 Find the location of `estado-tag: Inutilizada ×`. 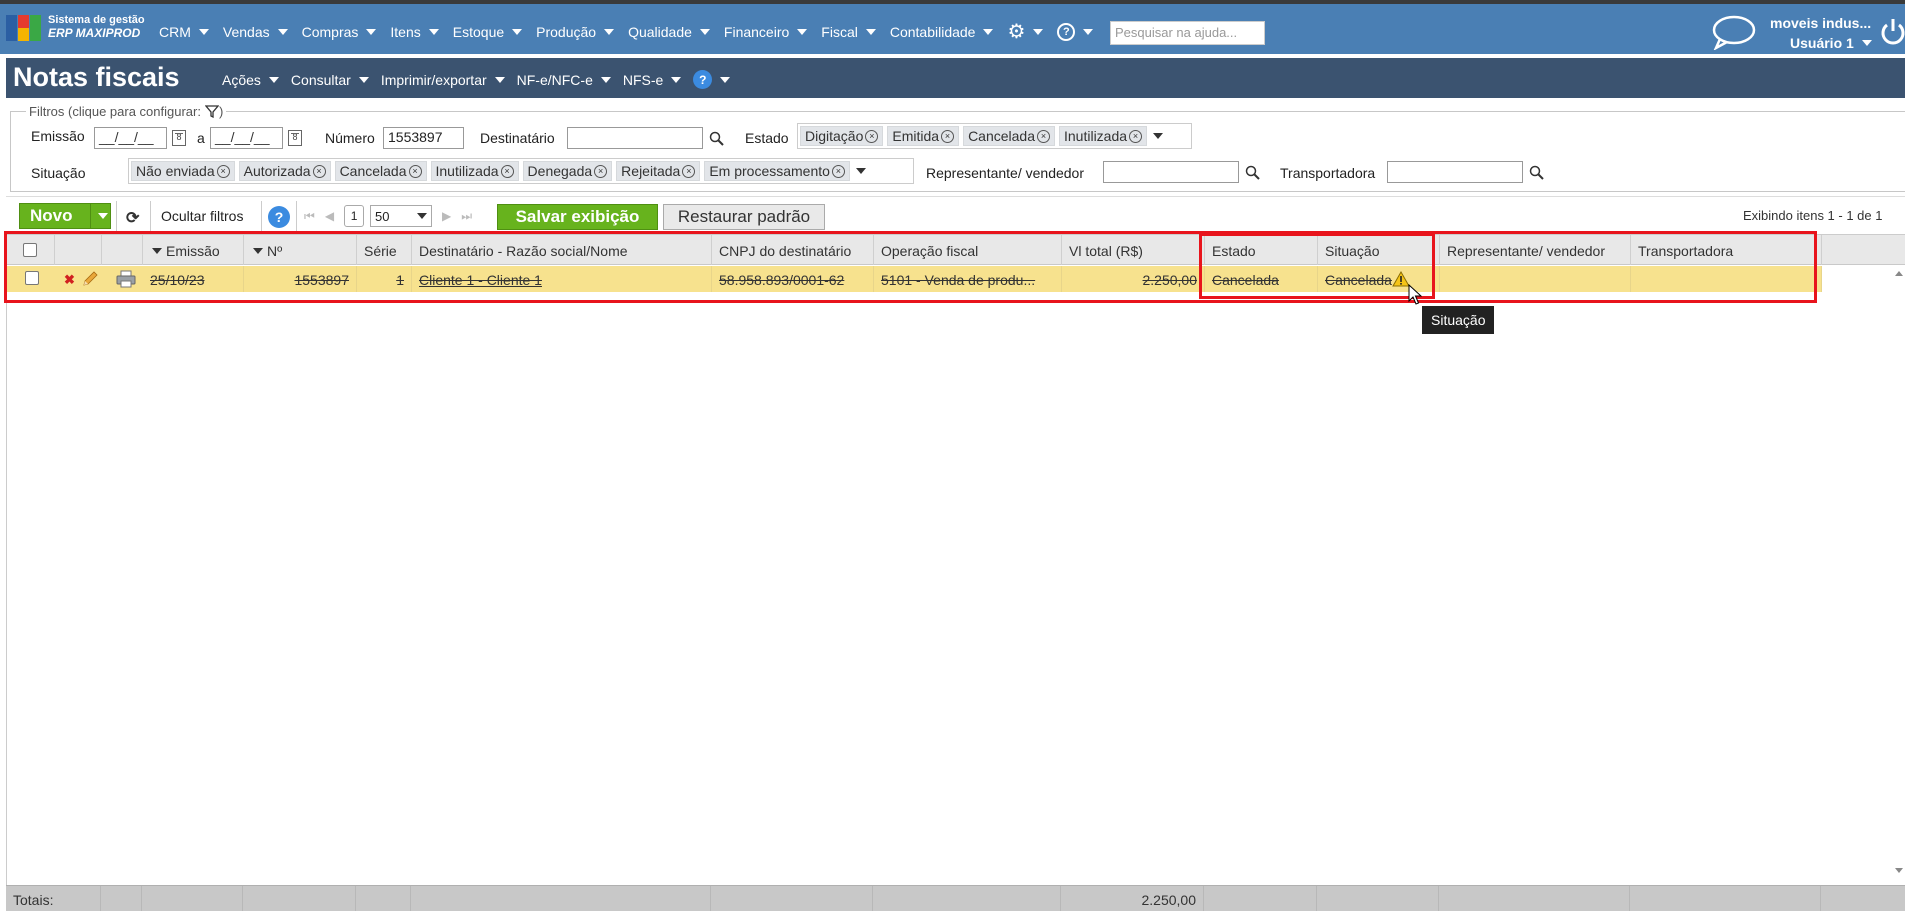

estado-tag: Inutilizada × is located at coordinates (1103, 136).